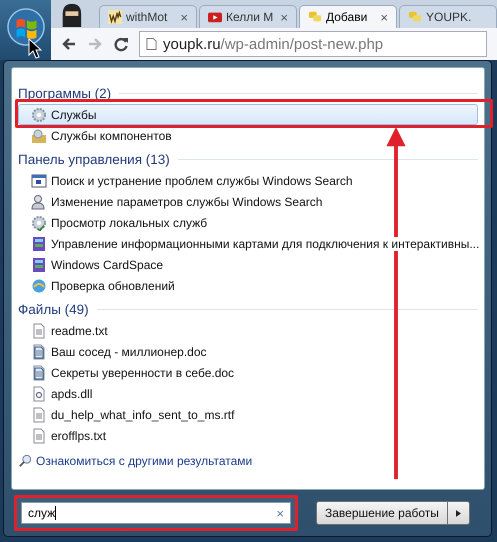 The image size is (497, 542). What do you see at coordinates (382, 513) in the screenshot?
I see `shutdown-button: Завершение работы` at bounding box center [382, 513].